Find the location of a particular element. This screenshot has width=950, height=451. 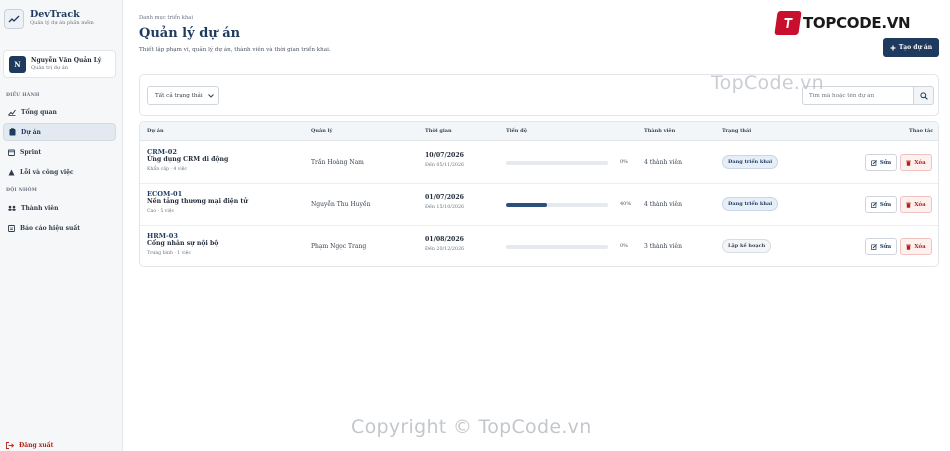

start-date: 10/07/2026 is located at coordinates (444, 155).